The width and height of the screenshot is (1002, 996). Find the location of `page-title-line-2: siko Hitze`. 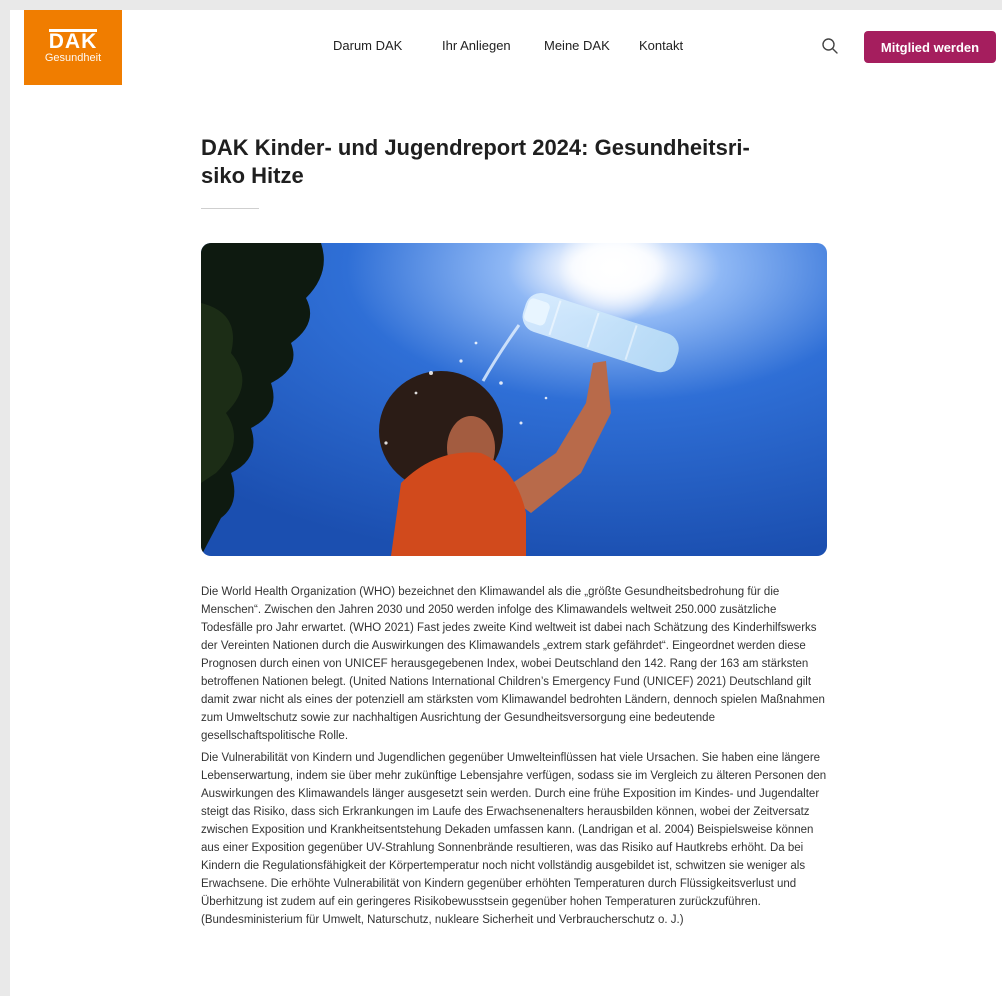

page-title-line-2: siko Hitze is located at coordinates (252, 175).